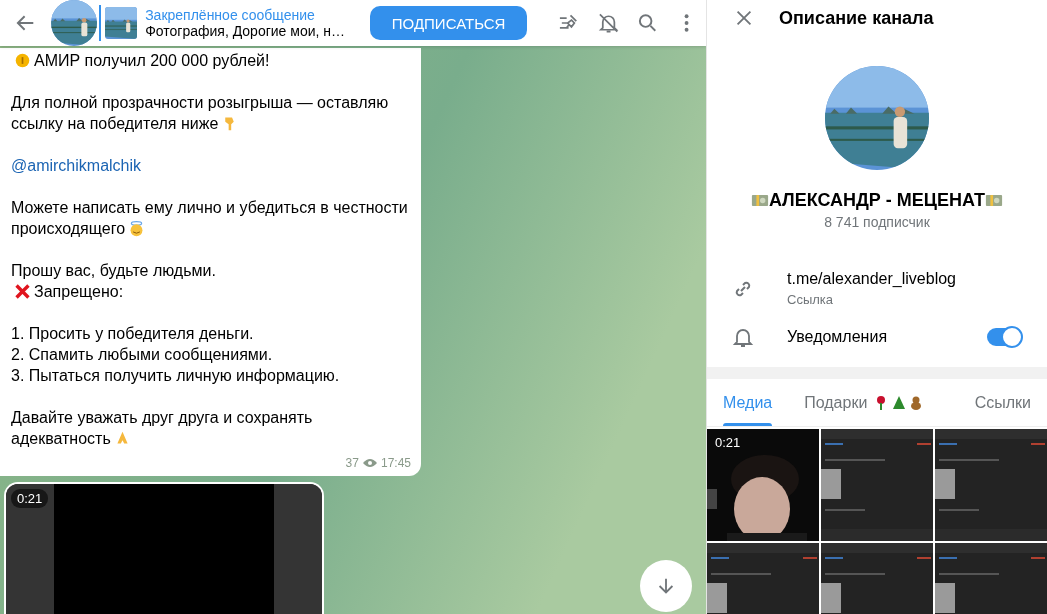 This screenshot has height=614, width=1047. Describe the element at coordinates (811, 299) in the screenshot. I see `link-caption: Ссылка` at that location.